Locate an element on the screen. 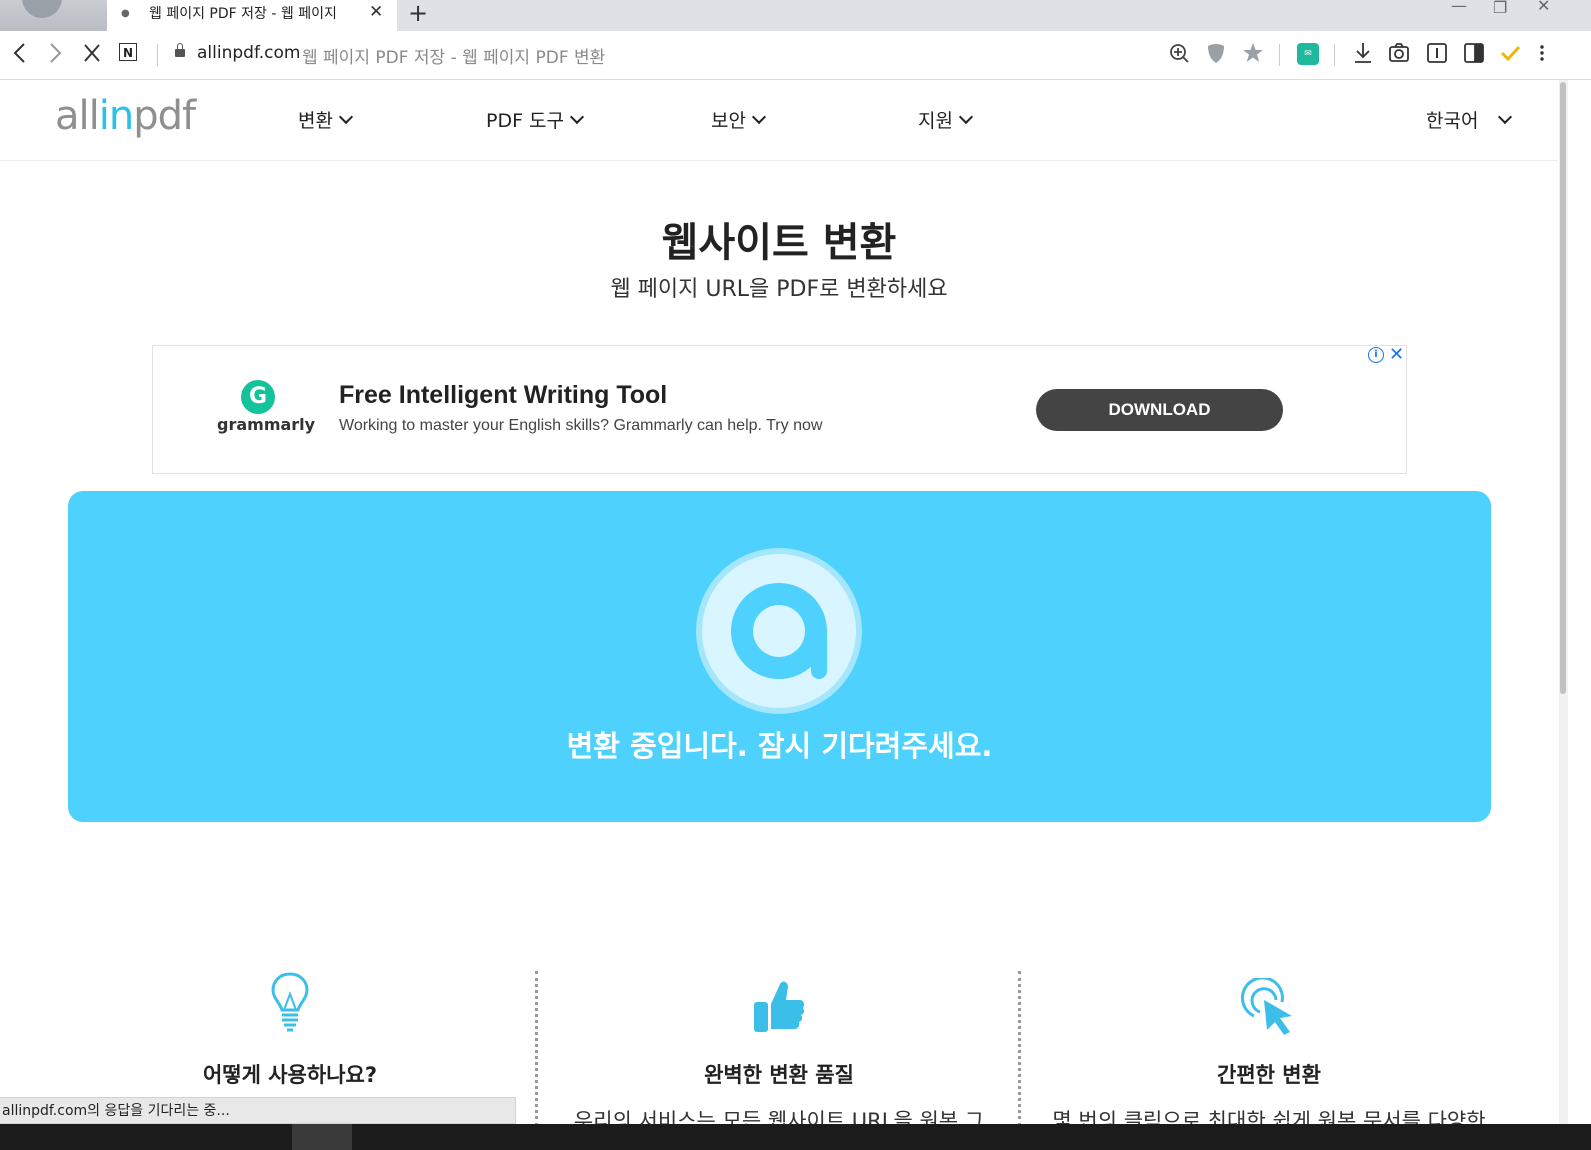 The height and width of the screenshot is (1150, 1591). page-title: 웹사이트 변환 is located at coordinates (779, 243).